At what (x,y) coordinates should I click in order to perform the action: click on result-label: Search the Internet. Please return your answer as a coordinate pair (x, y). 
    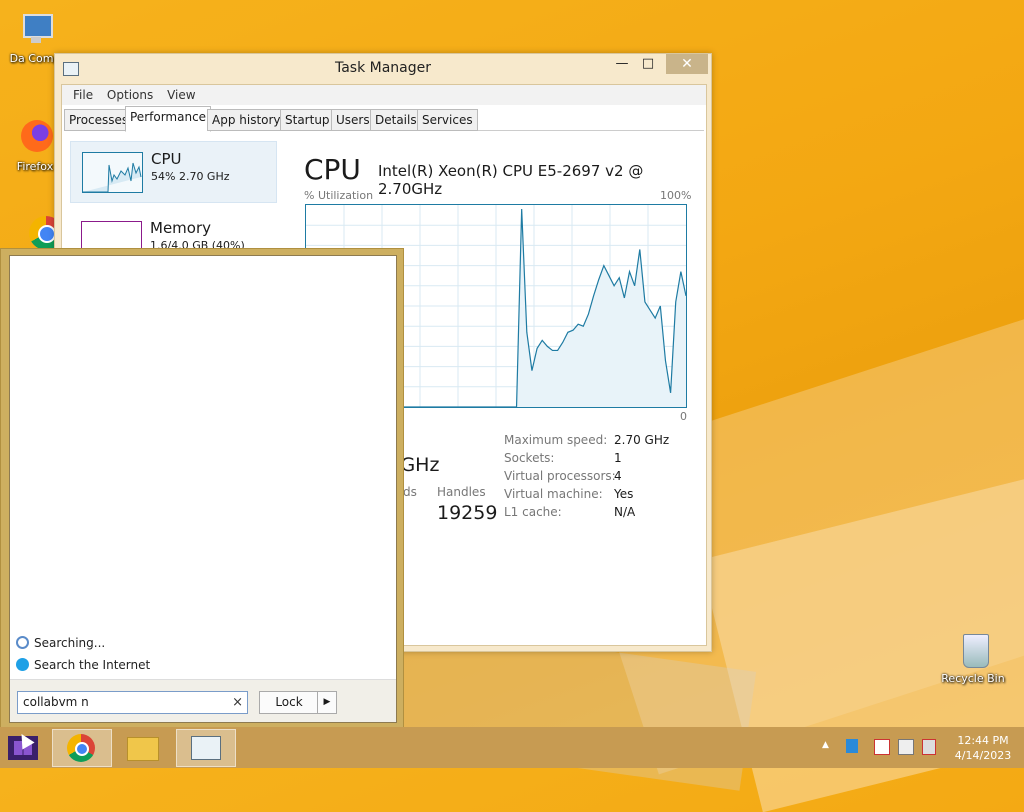
    Looking at the image, I should click on (92, 665).